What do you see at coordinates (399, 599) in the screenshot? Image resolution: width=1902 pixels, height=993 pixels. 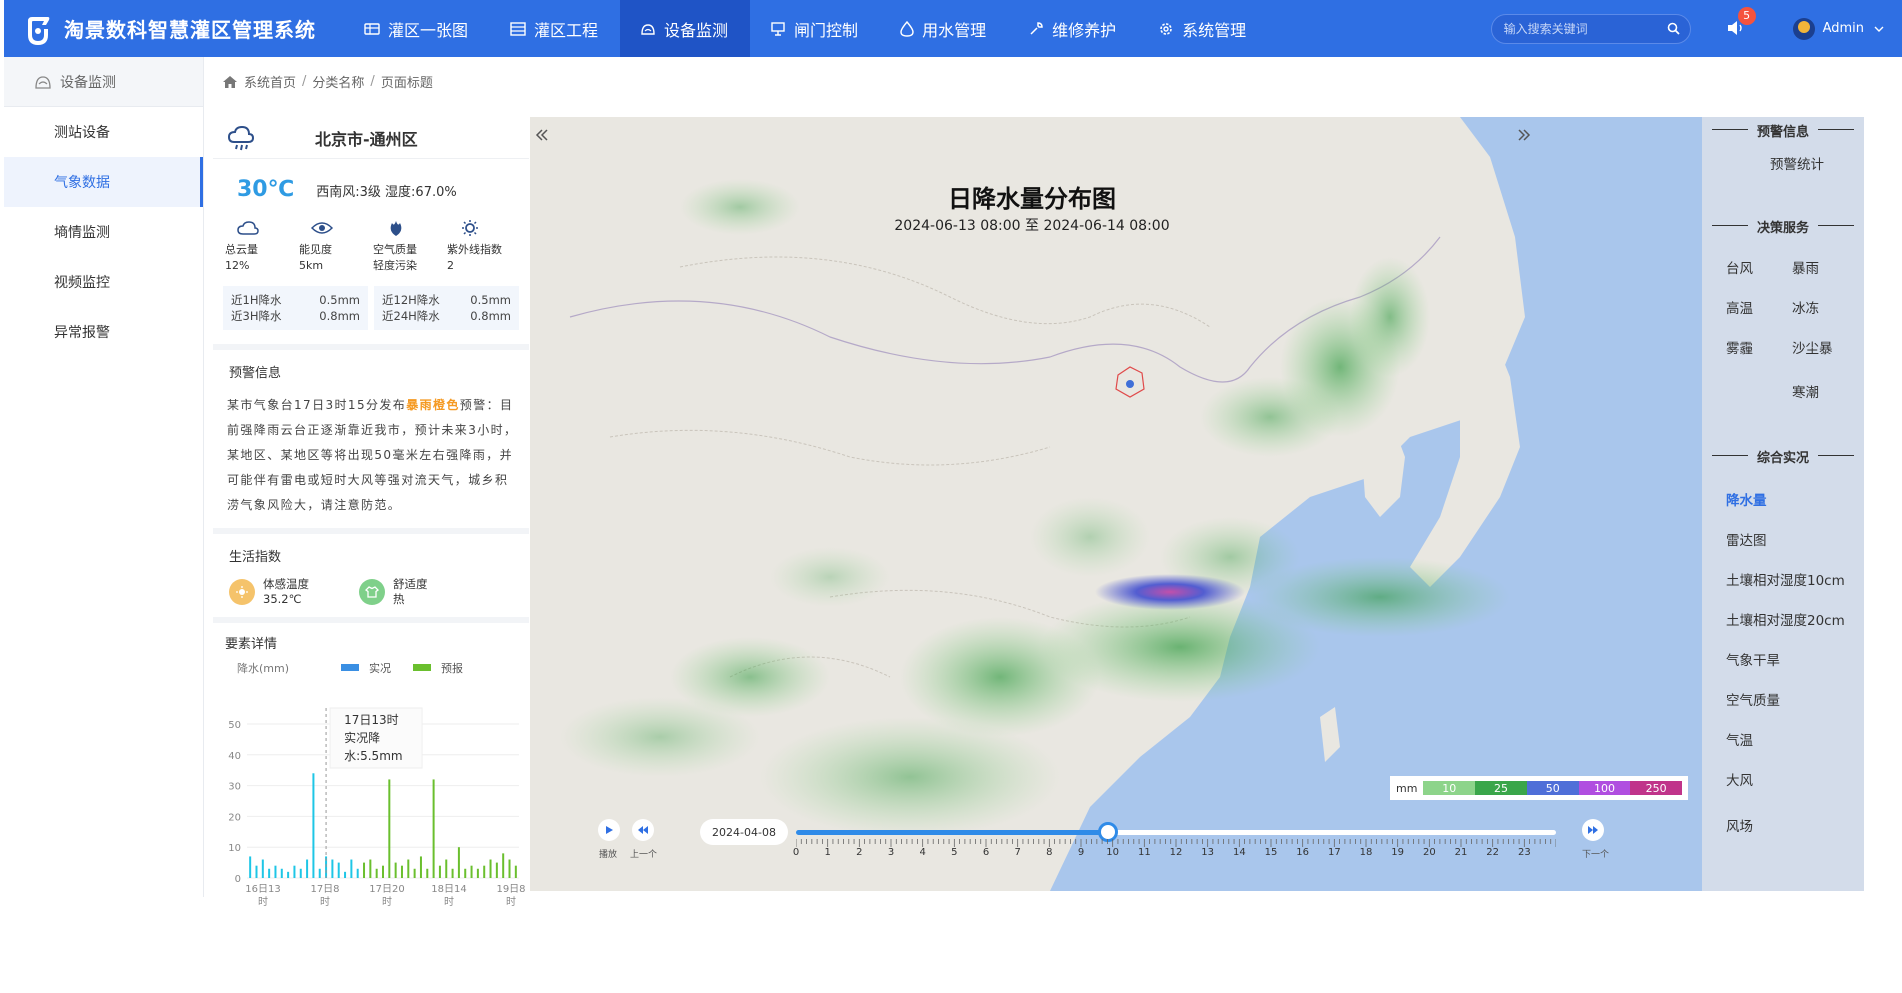 I see `life-index-value: 热` at bounding box center [399, 599].